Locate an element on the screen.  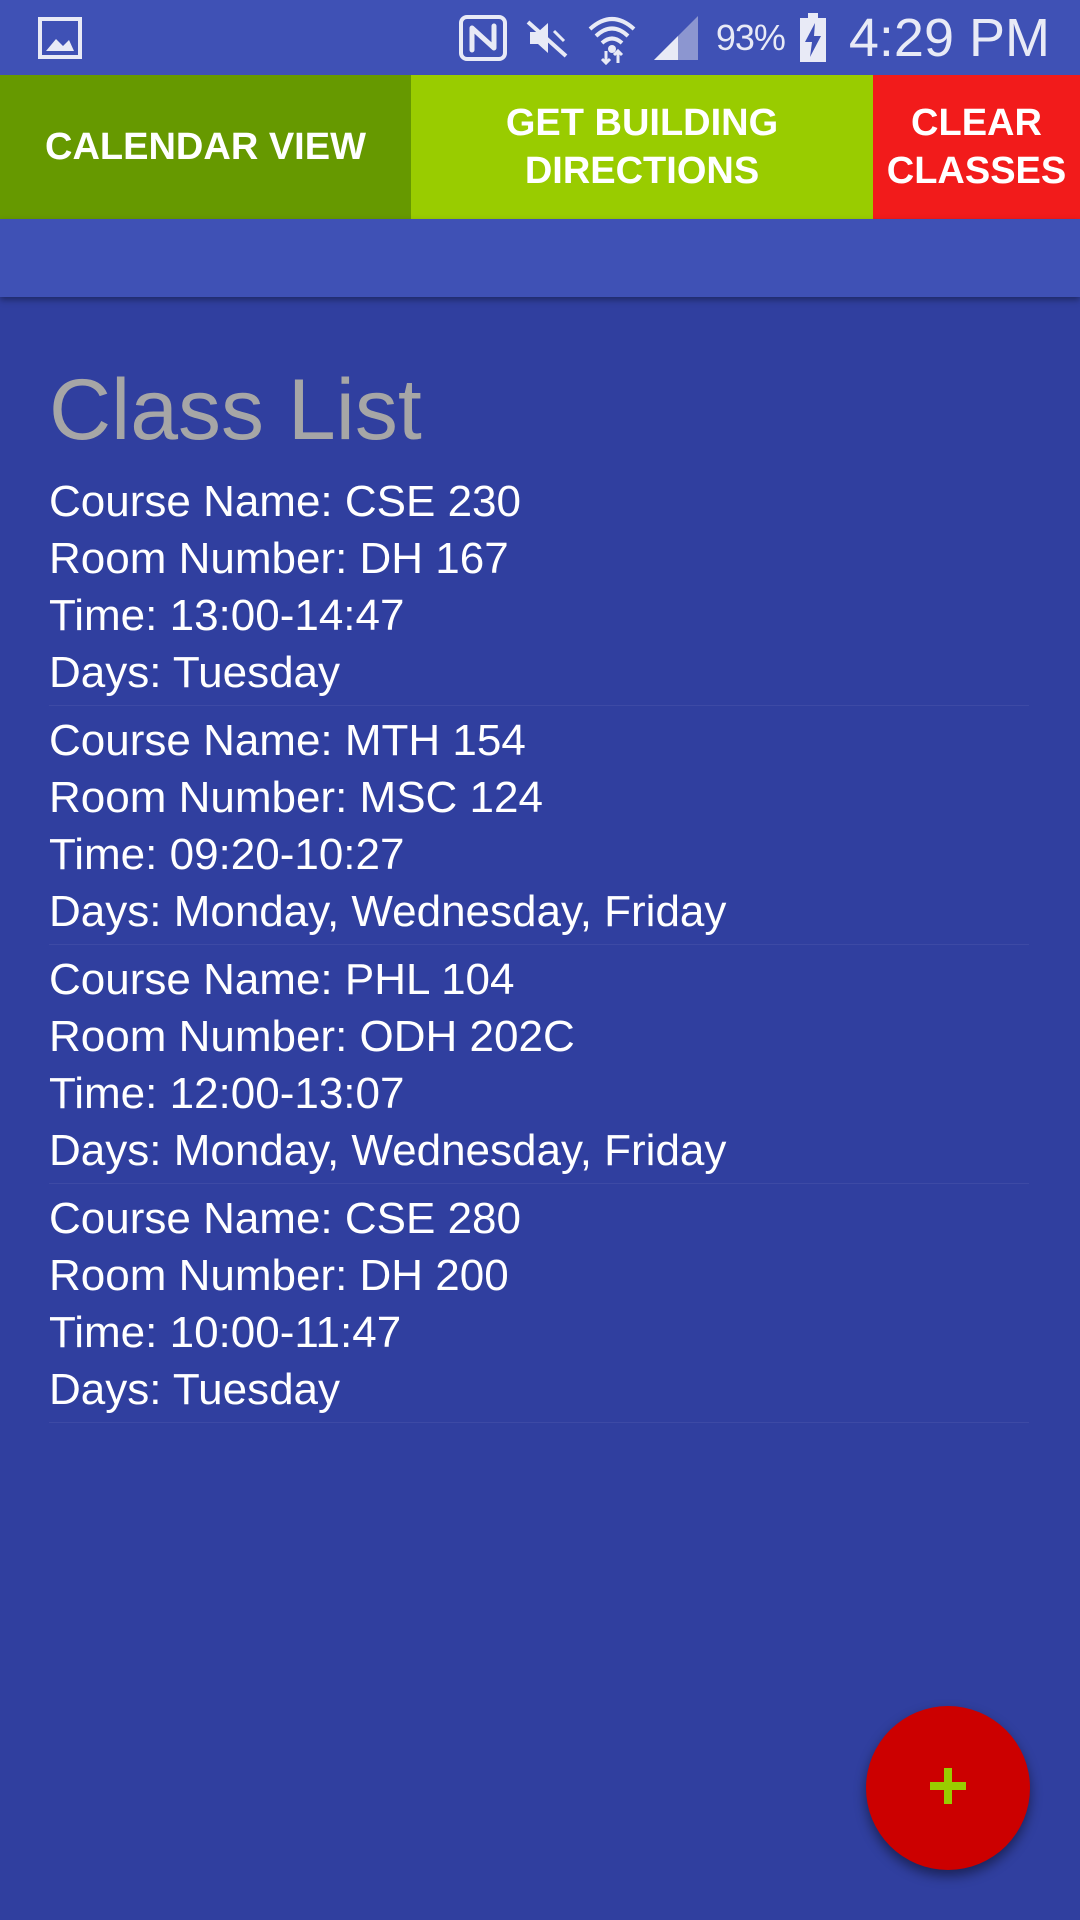
clear-classes-label: CLEAR CLASSES is located at coordinates (976, 147).